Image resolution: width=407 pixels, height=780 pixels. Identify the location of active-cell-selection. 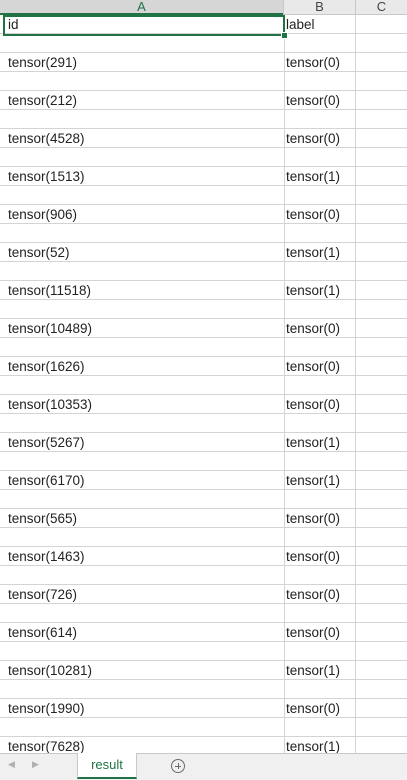
(144, 25).